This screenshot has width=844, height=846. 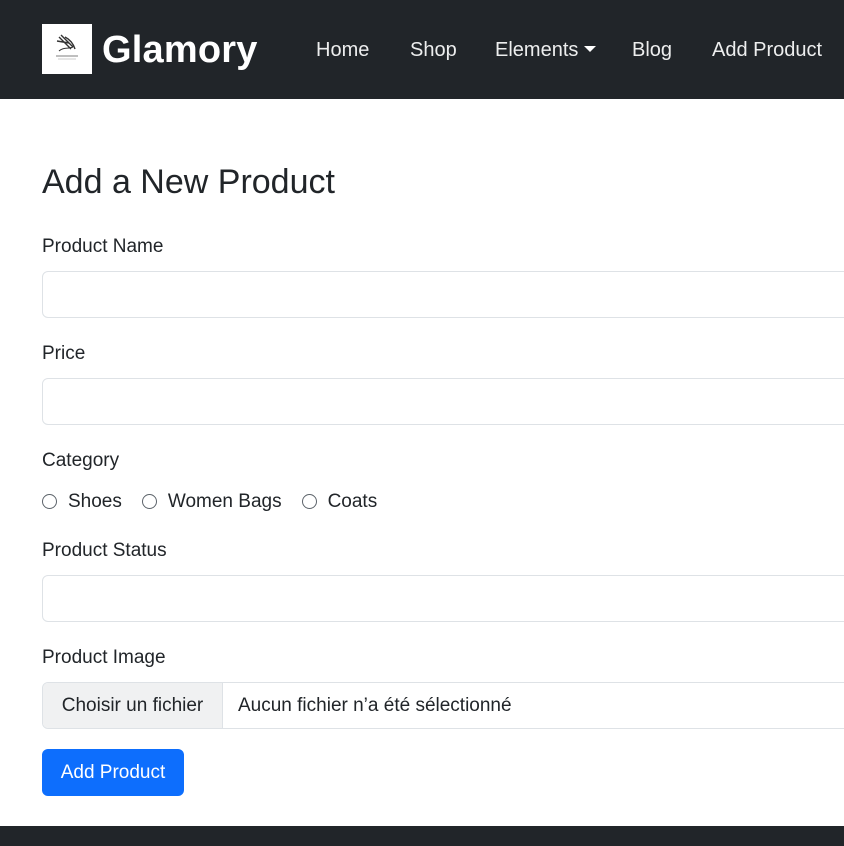 I want to click on nav-add-product: Add Product, so click(x=767, y=50).